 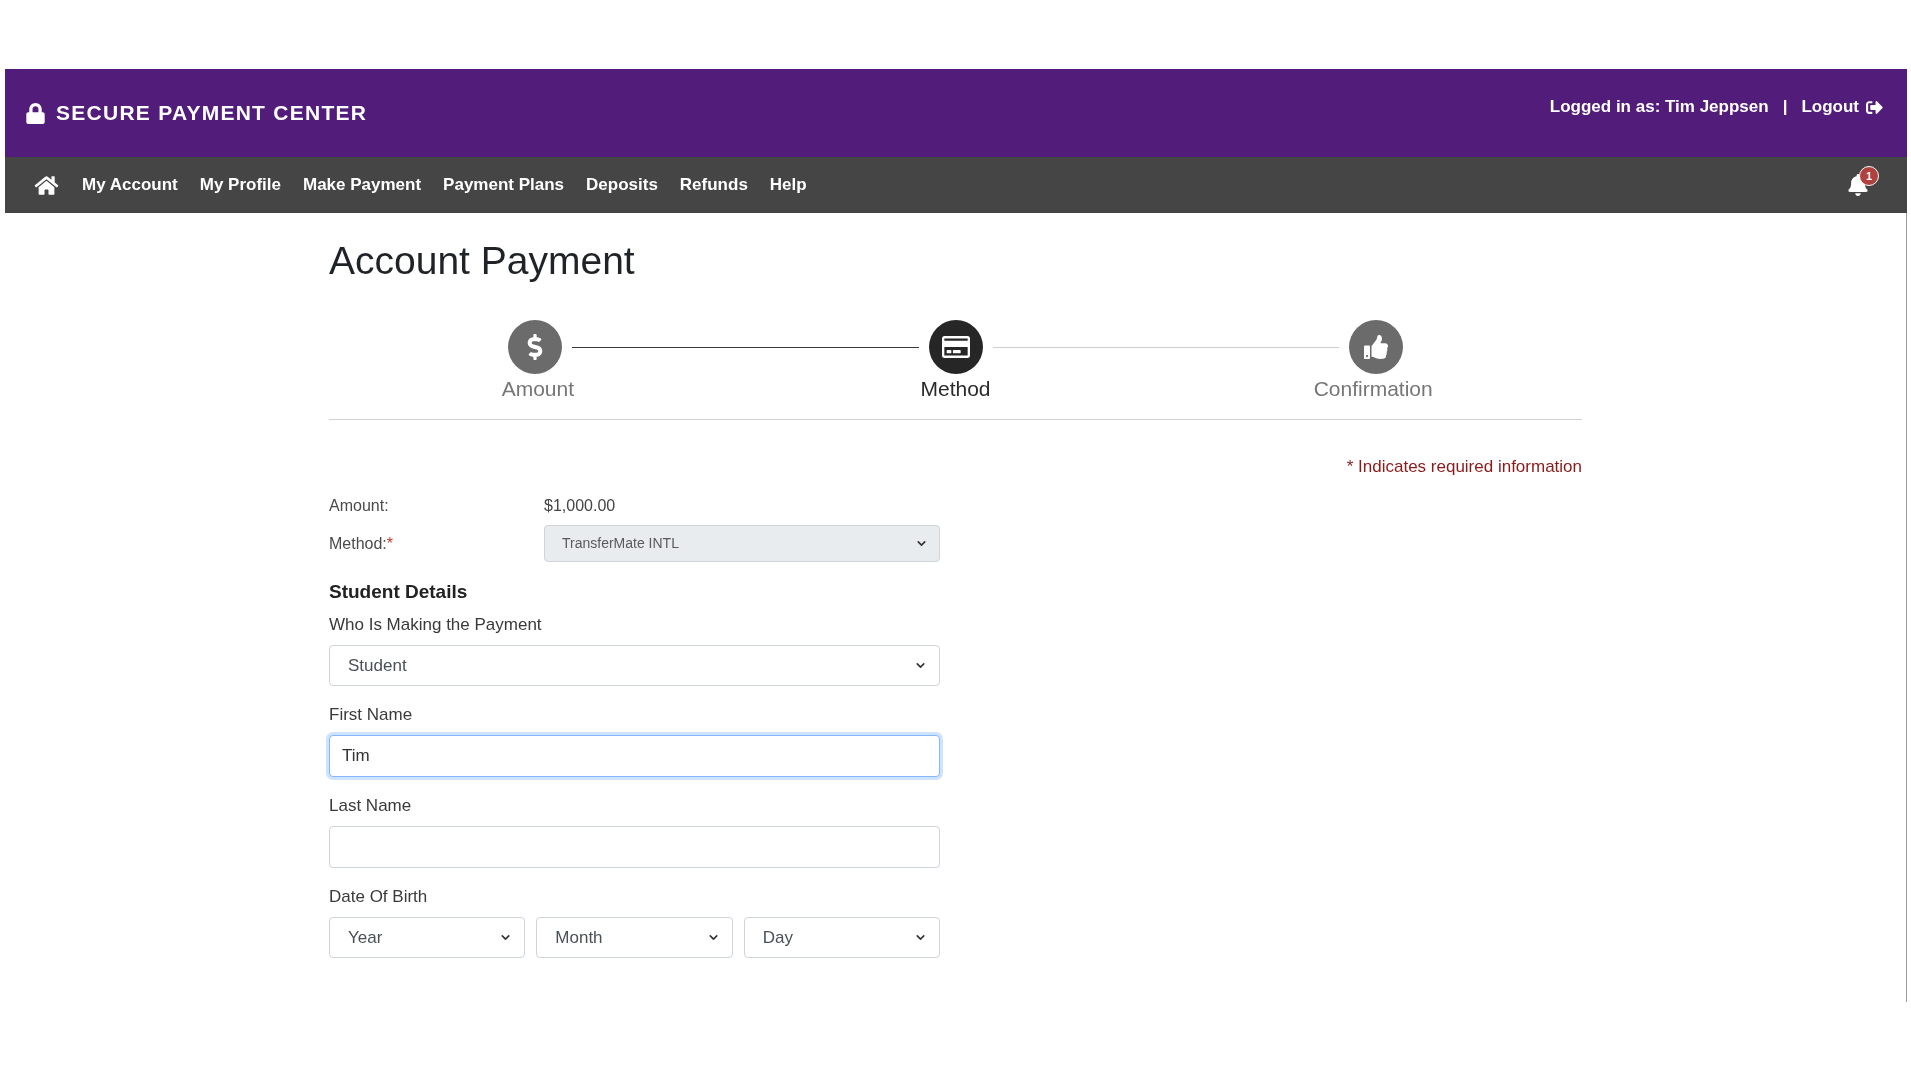 What do you see at coordinates (841, 937) in the screenshot?
I see `date-dropdown: Day` at bounding box center [841, 937].